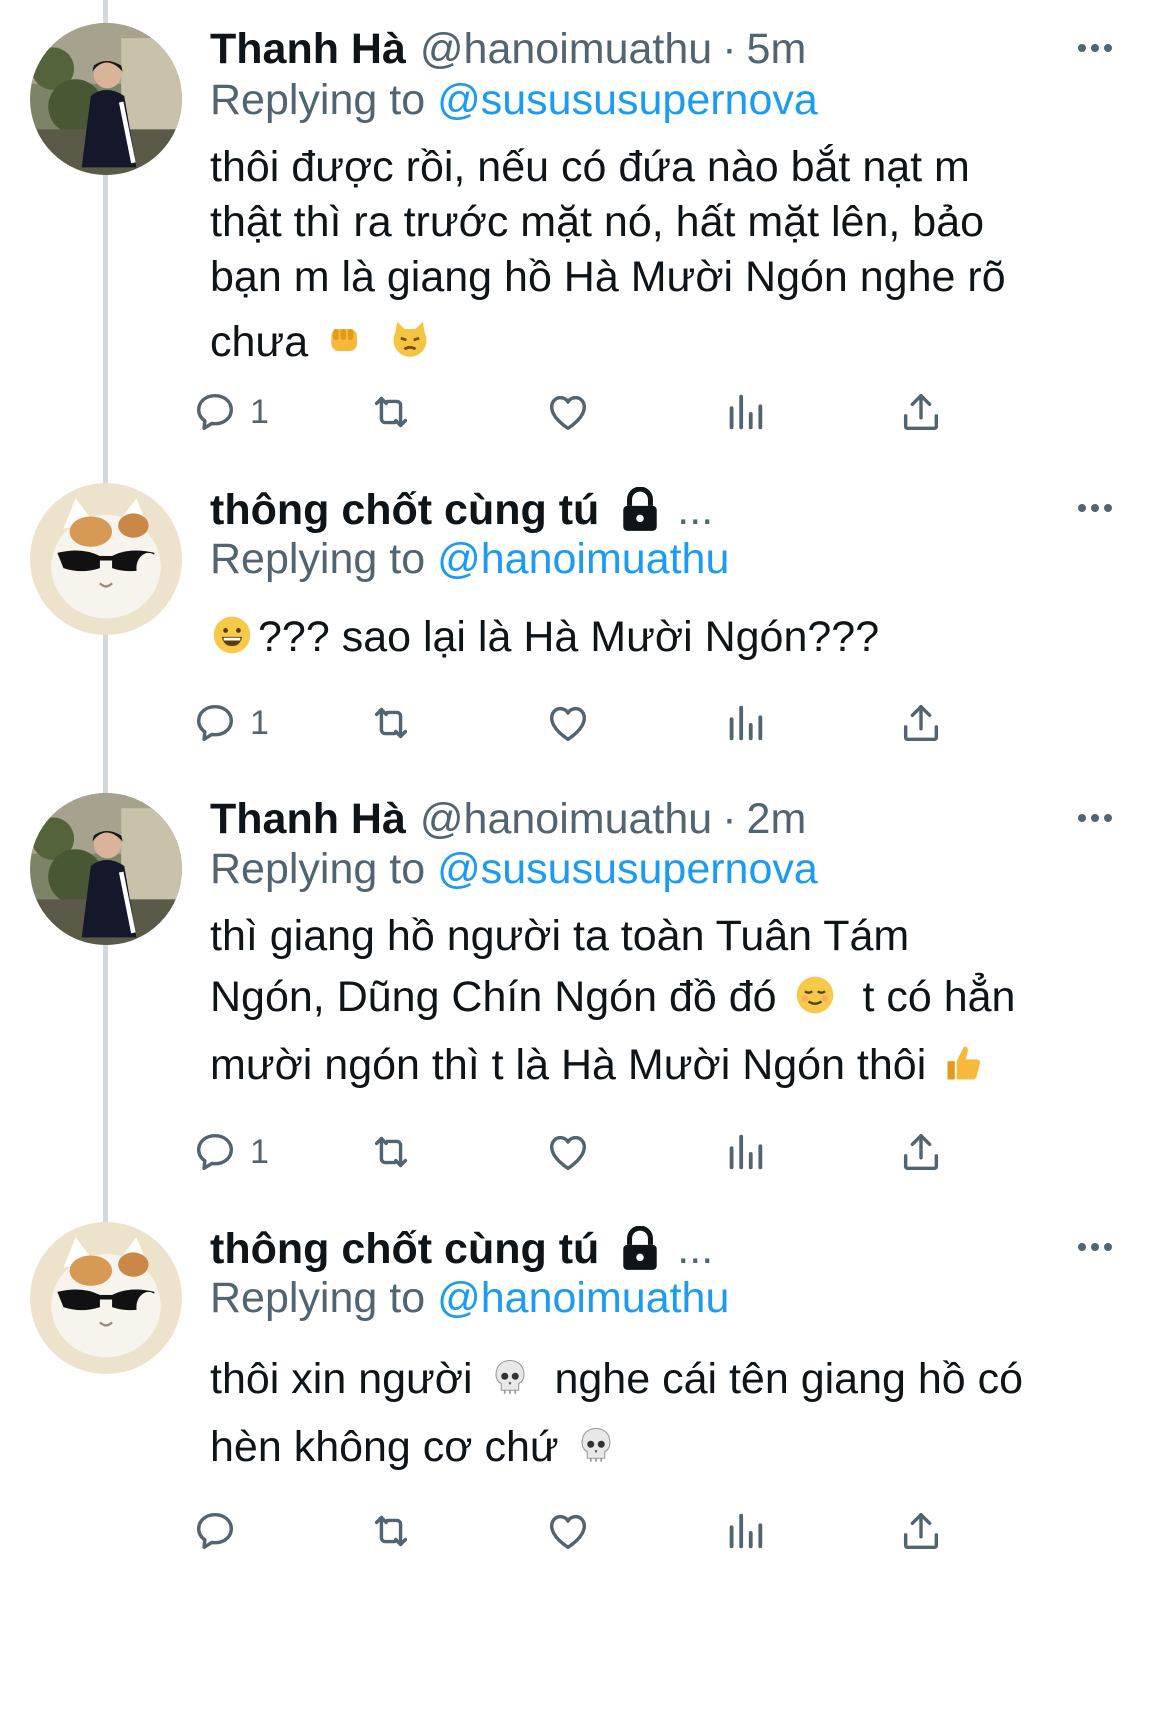 This screenshot has height=1712, width=1170. What do you see at coordinates (939, 997) in the screenshot?
I see `text-line: t có hẳn` at bounding box center [939, 997].